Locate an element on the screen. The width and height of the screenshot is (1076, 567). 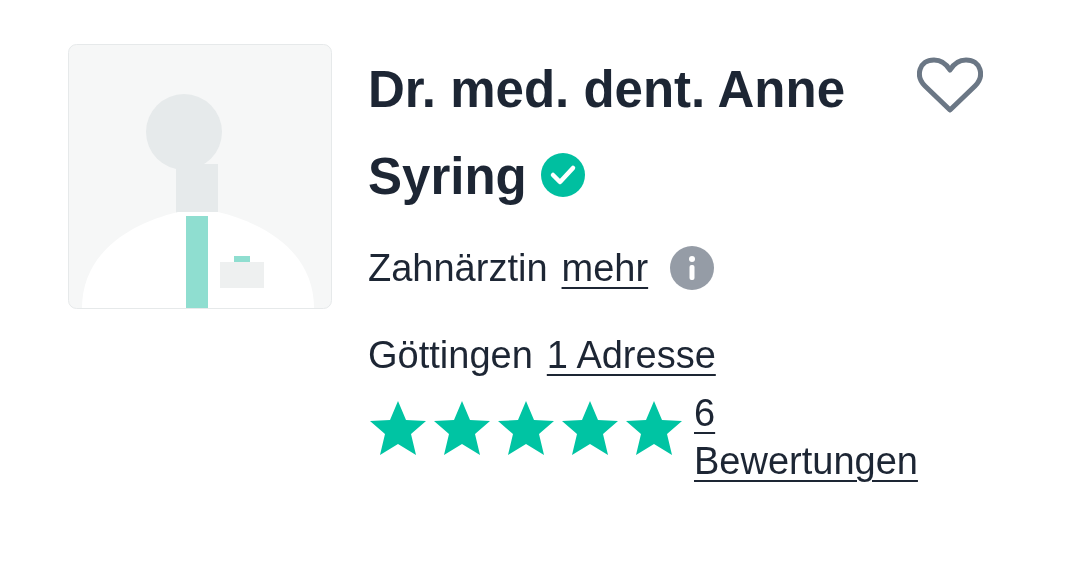
address-link: 1 Adresse is located at coordinates (631, 355).